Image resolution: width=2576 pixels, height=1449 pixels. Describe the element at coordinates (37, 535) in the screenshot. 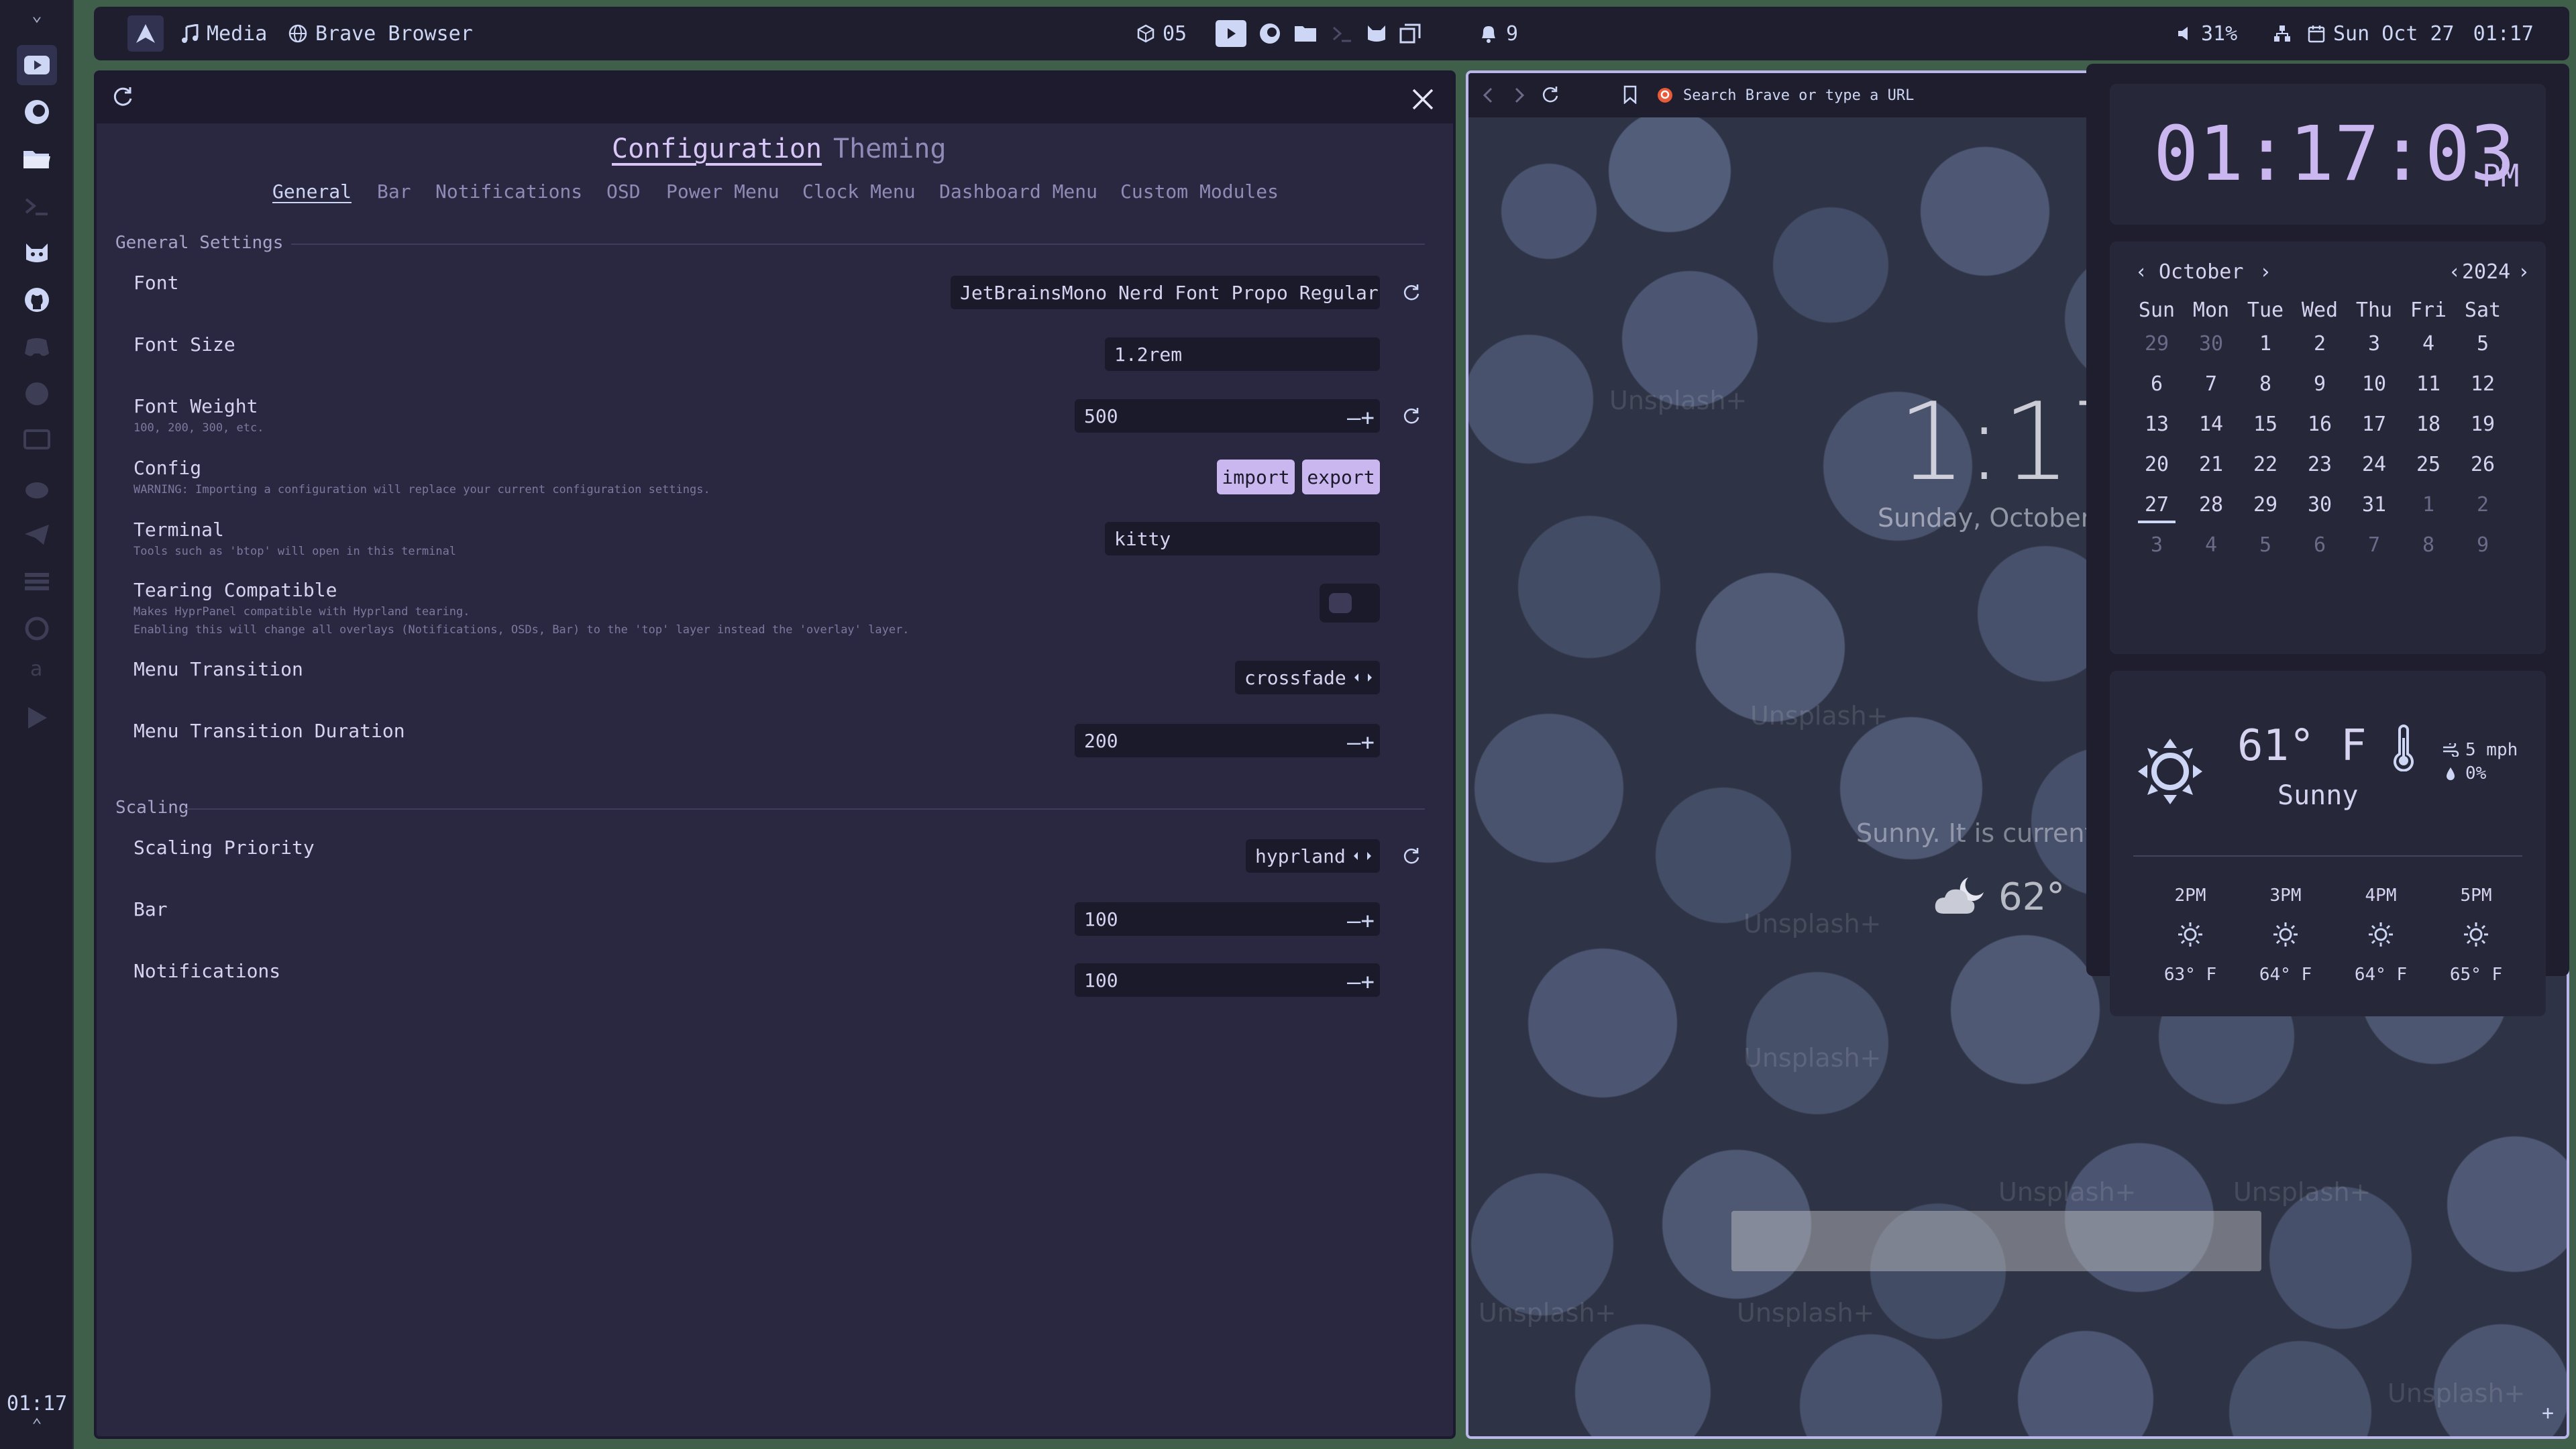

I see `telegram-icon` at that location.